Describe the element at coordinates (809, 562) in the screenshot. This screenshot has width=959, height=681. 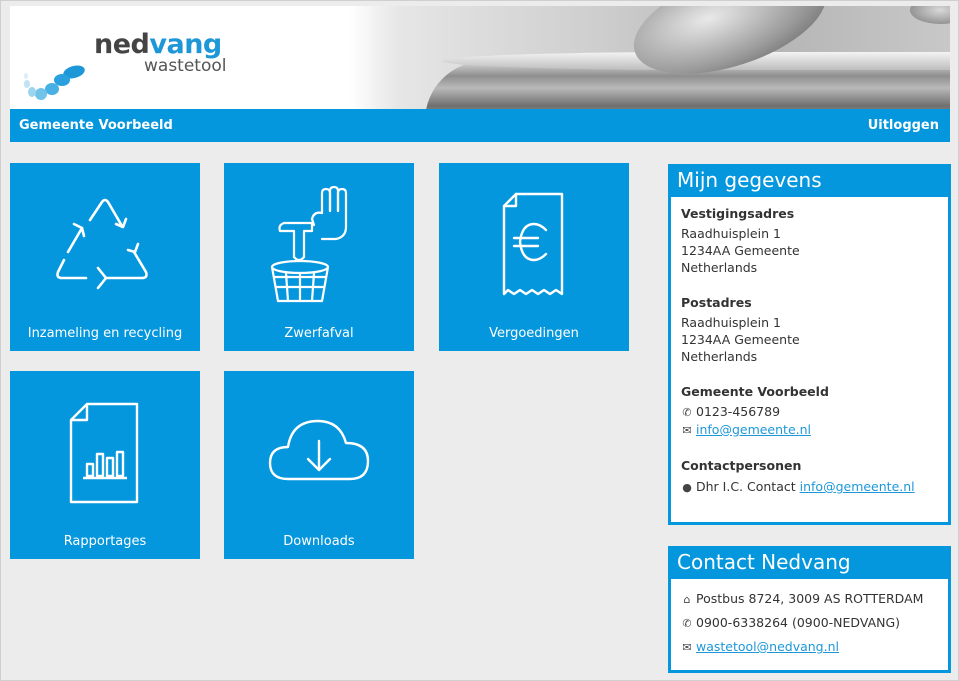
I see `panel-title: Contact Nedvang` at that location.